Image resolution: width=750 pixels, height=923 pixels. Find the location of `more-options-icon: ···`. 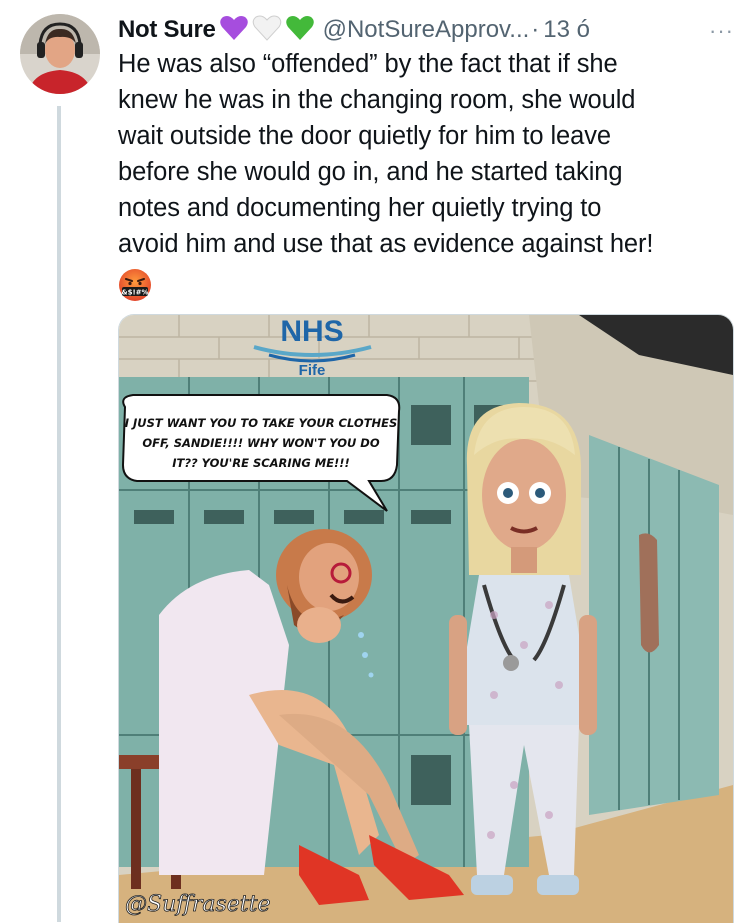

more-options-icon: ··· is located at coordinates (721, 31).